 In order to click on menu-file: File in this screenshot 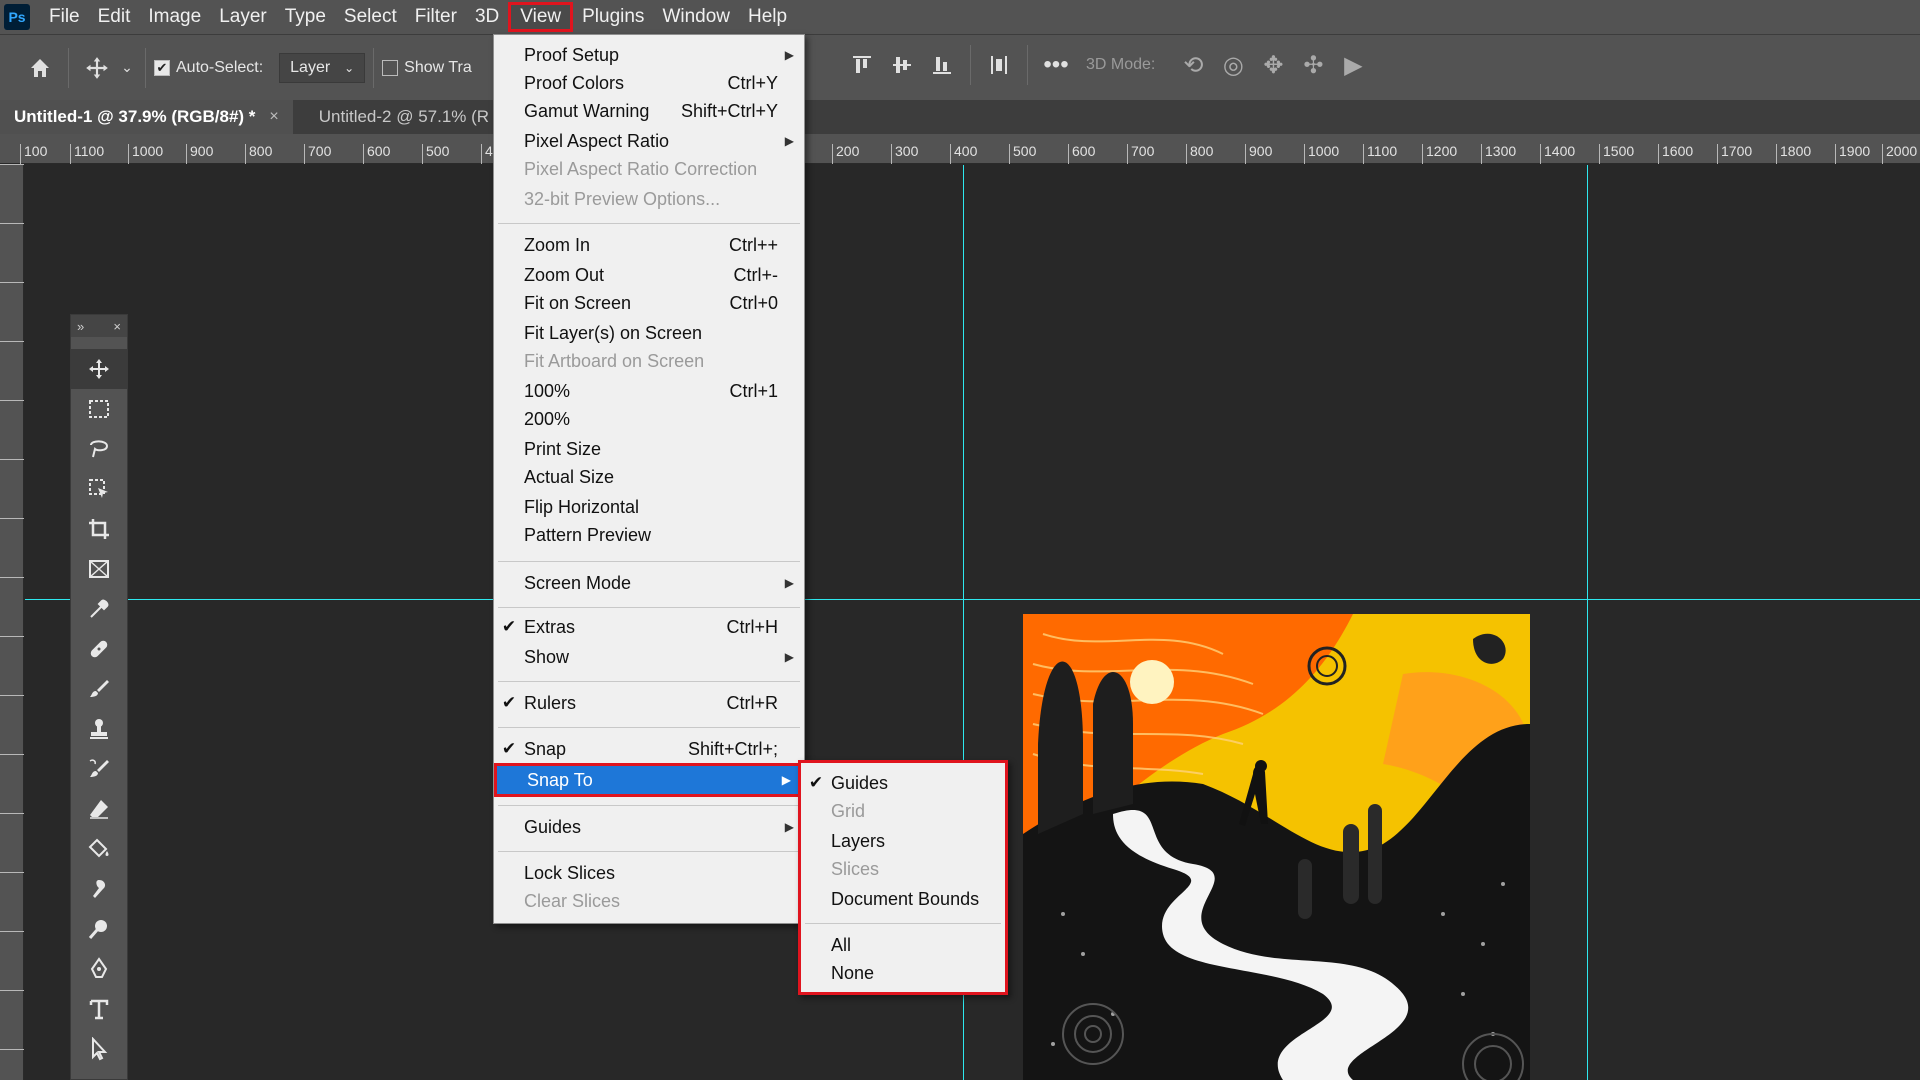, I will do `click(64, 17)`.